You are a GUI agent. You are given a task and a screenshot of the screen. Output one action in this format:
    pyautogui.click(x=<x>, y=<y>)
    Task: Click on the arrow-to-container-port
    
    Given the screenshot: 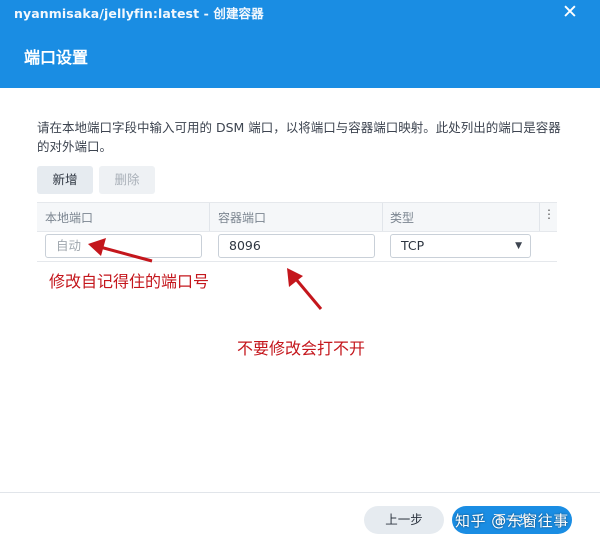 What is the action you would take?
    pyautogui.click(x=305, y=289)
    